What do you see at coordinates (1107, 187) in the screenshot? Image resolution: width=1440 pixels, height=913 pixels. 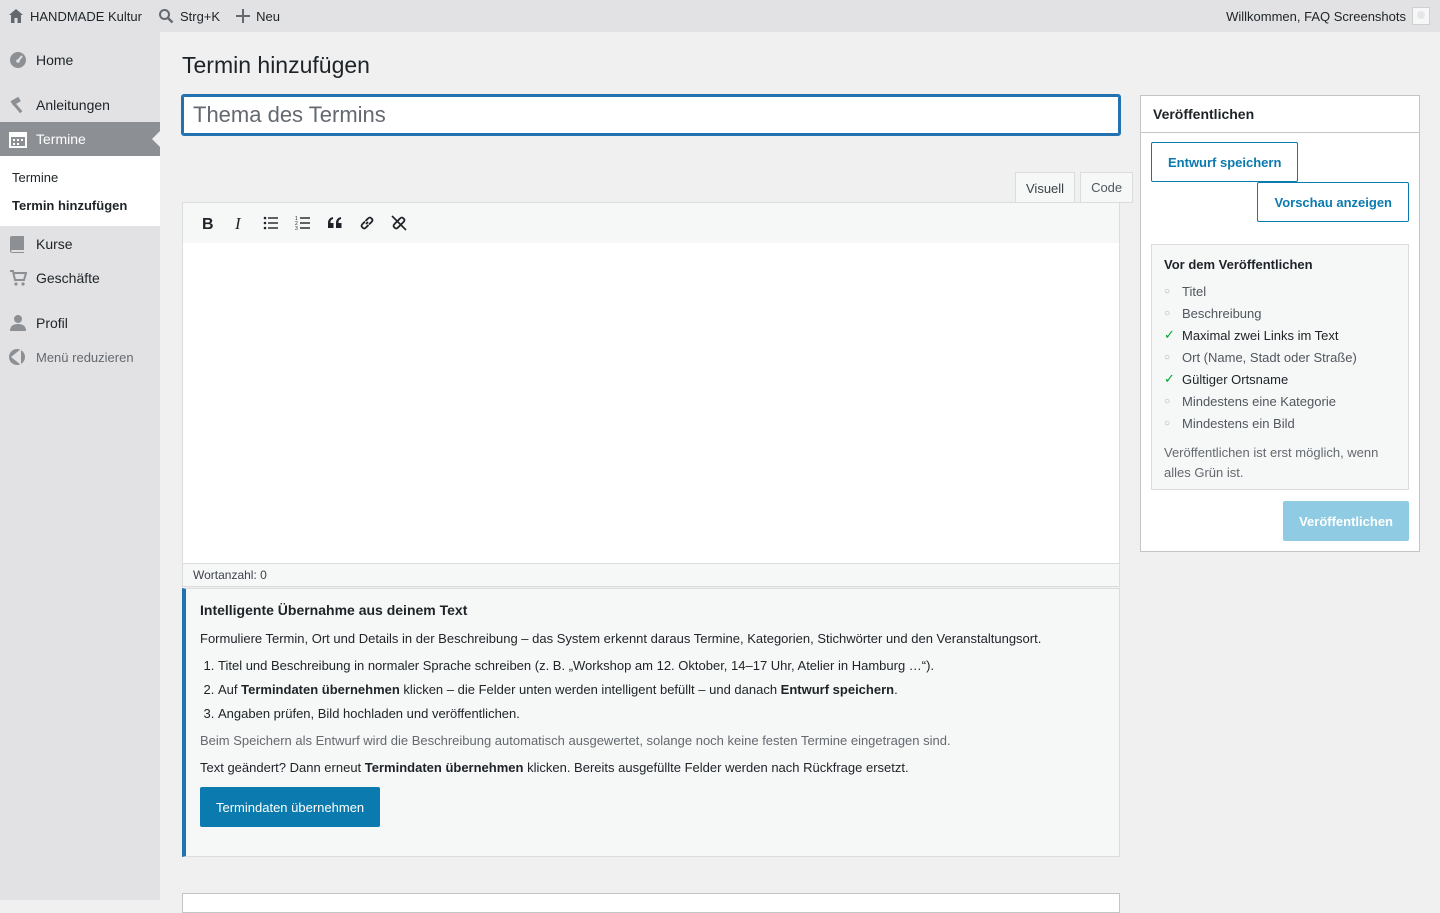 I see `tab-code: Code` at bounding box center [1107, 187].